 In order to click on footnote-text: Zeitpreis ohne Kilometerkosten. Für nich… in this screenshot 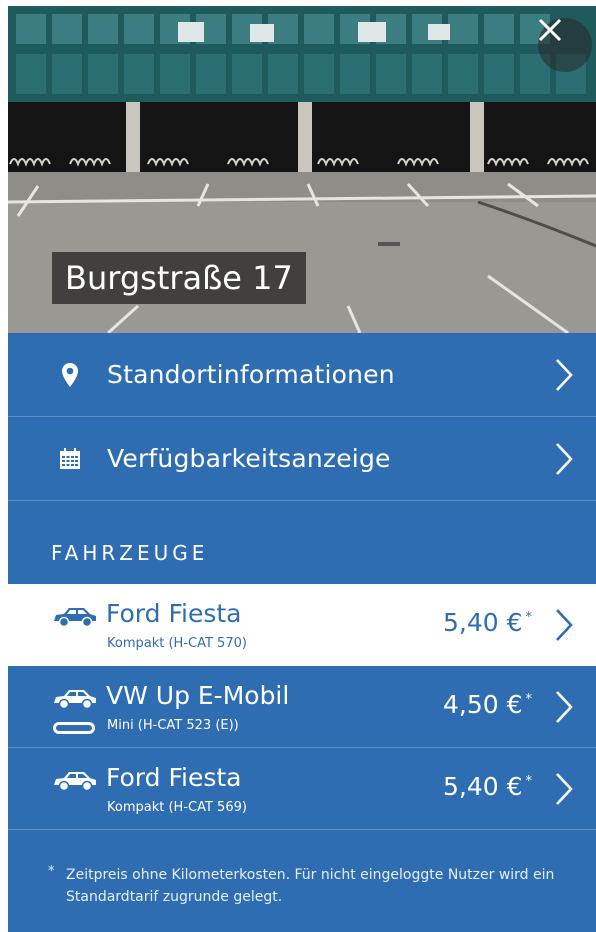, I will do `click(310, 886)`.